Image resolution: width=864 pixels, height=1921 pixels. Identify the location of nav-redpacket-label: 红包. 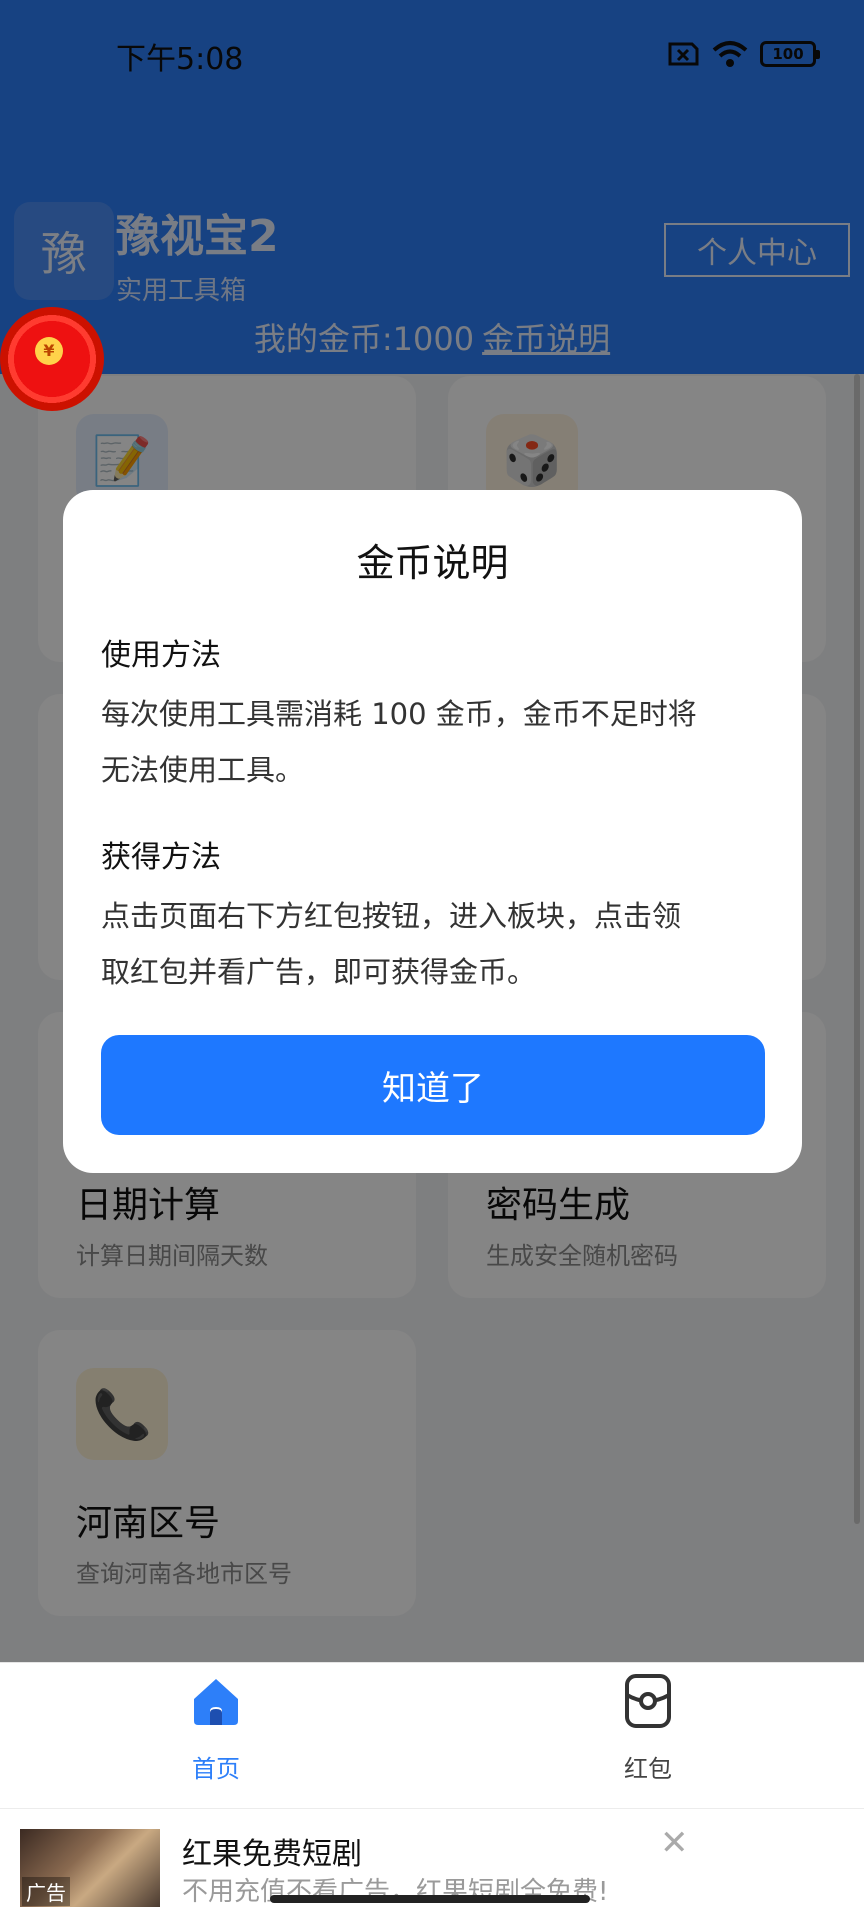
(648, 1769).